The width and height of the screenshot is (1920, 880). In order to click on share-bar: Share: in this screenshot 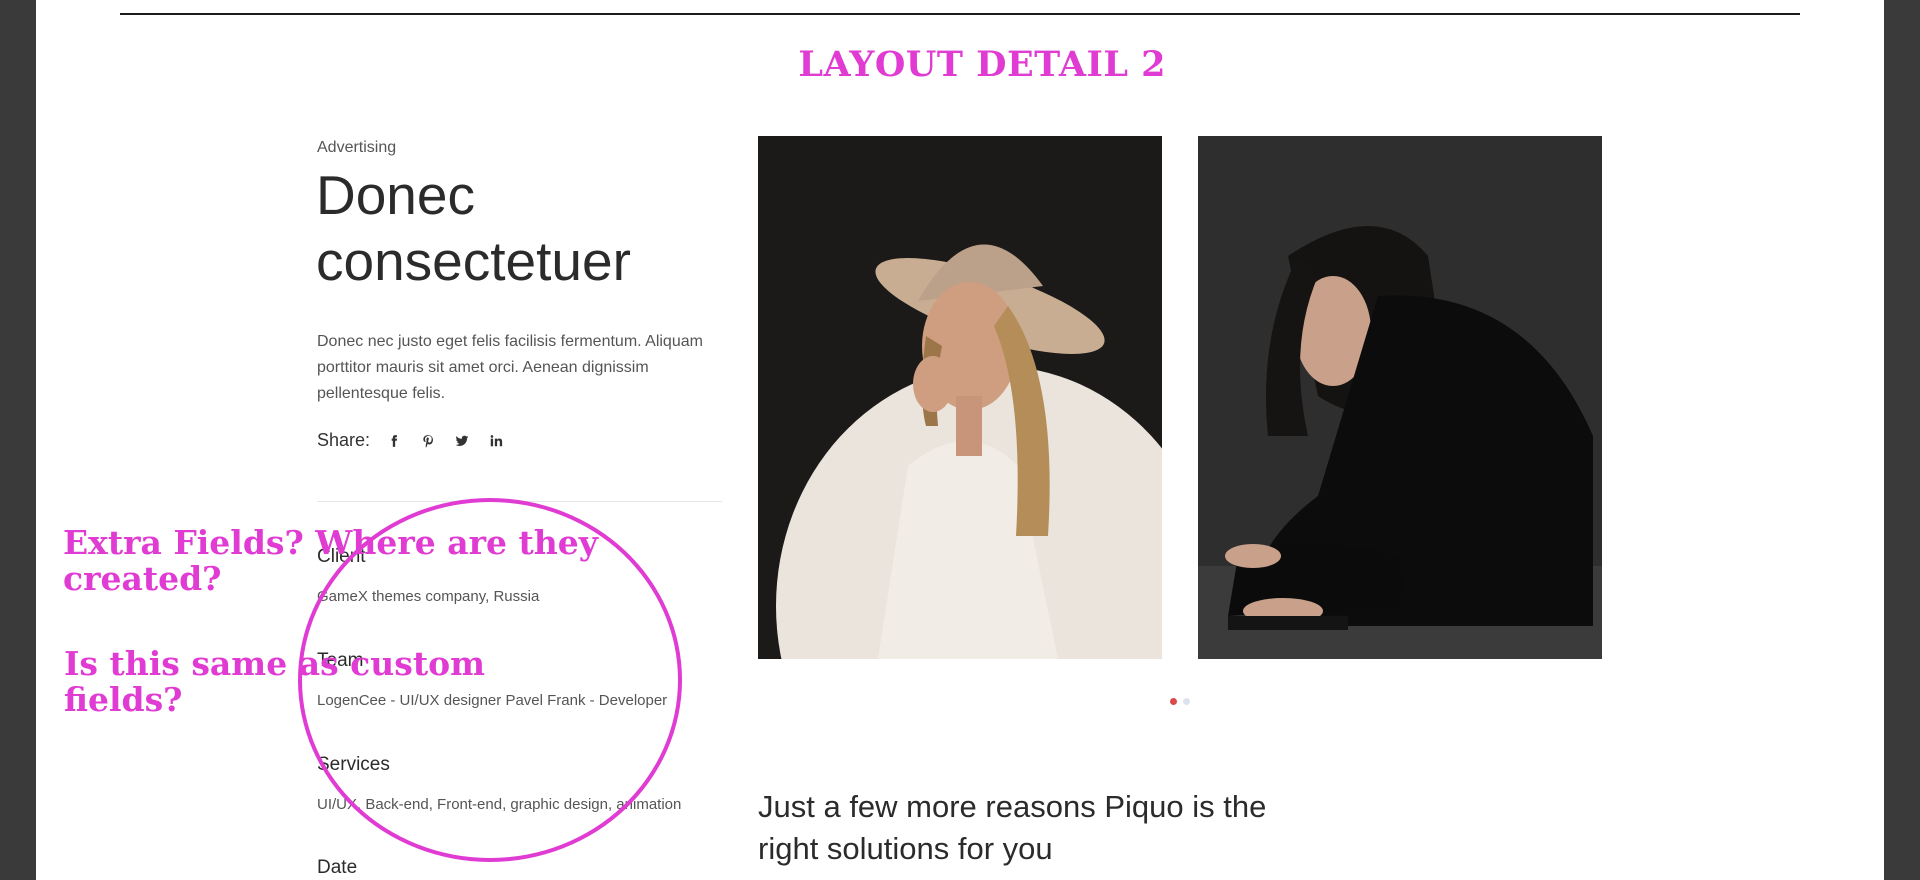, I will do `click(418, 440)`.